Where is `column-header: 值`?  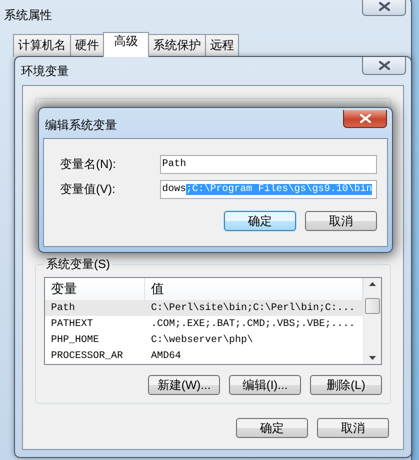 column-header: 值 is located at coordinates (254, 289).